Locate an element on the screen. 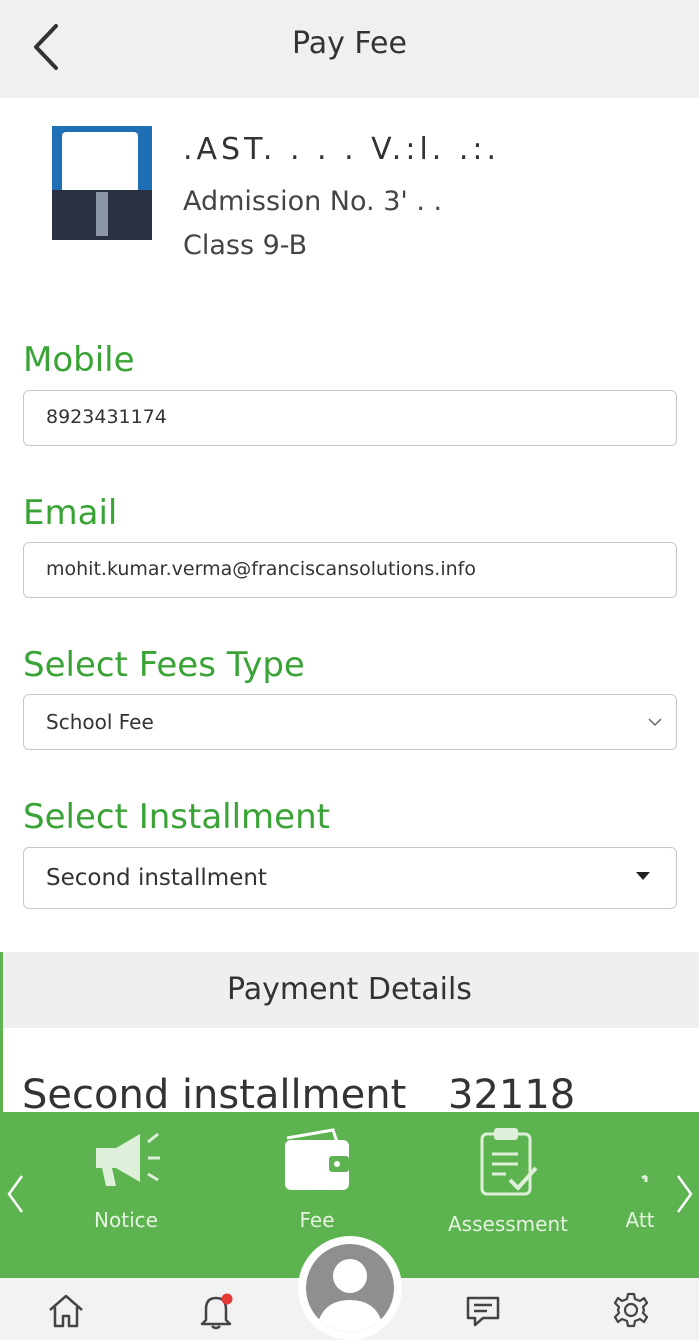 The height and width of the screenshot is (1340, 699). carousel-prev-icon is located at coordinates (16, 1194).